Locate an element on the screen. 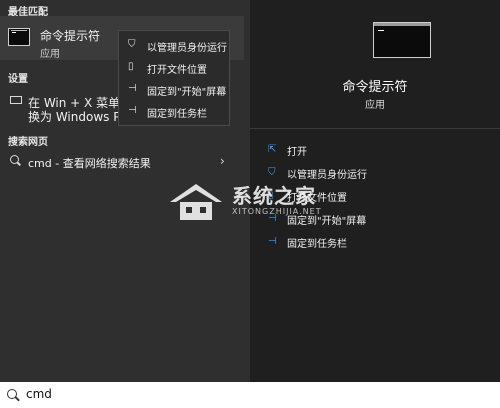 The width and height of the screenshot is (500, 408). preview-subtitle: 应用 is located at coordinates (375, 105).